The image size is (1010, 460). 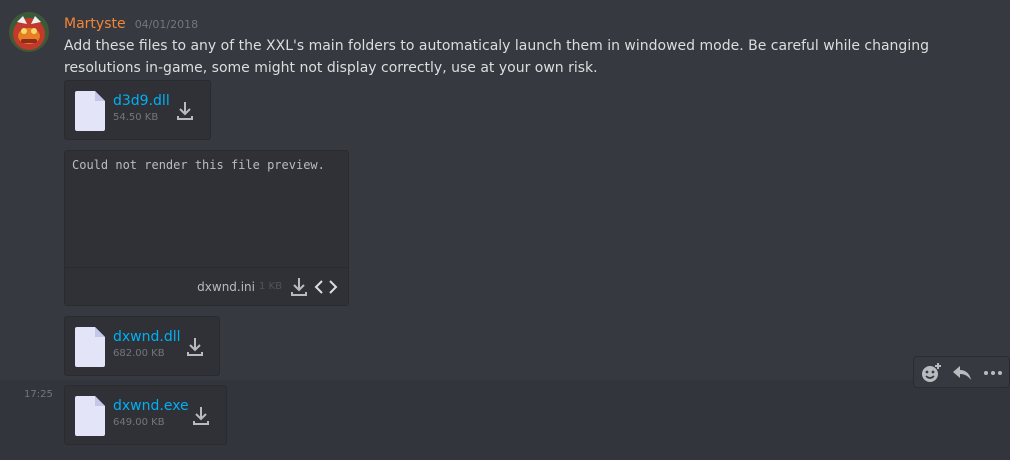 What do you see at coordinates (147, 337) in the screenshot?
I see `attachment-name-link: dxwnd.dll` at bounding box center [147, 337].